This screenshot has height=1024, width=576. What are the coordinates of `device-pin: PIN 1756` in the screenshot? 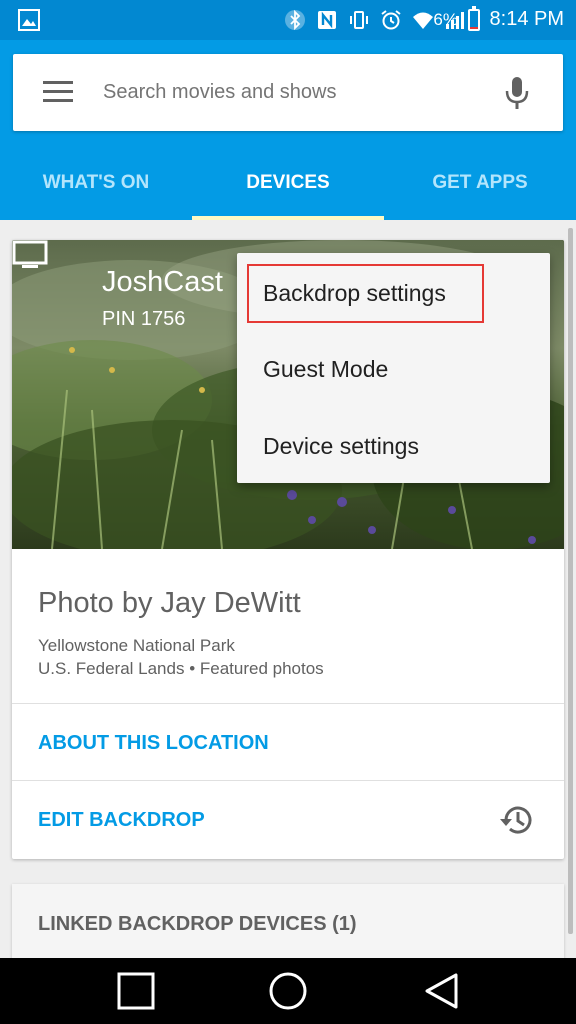 It's located at (144, 319).